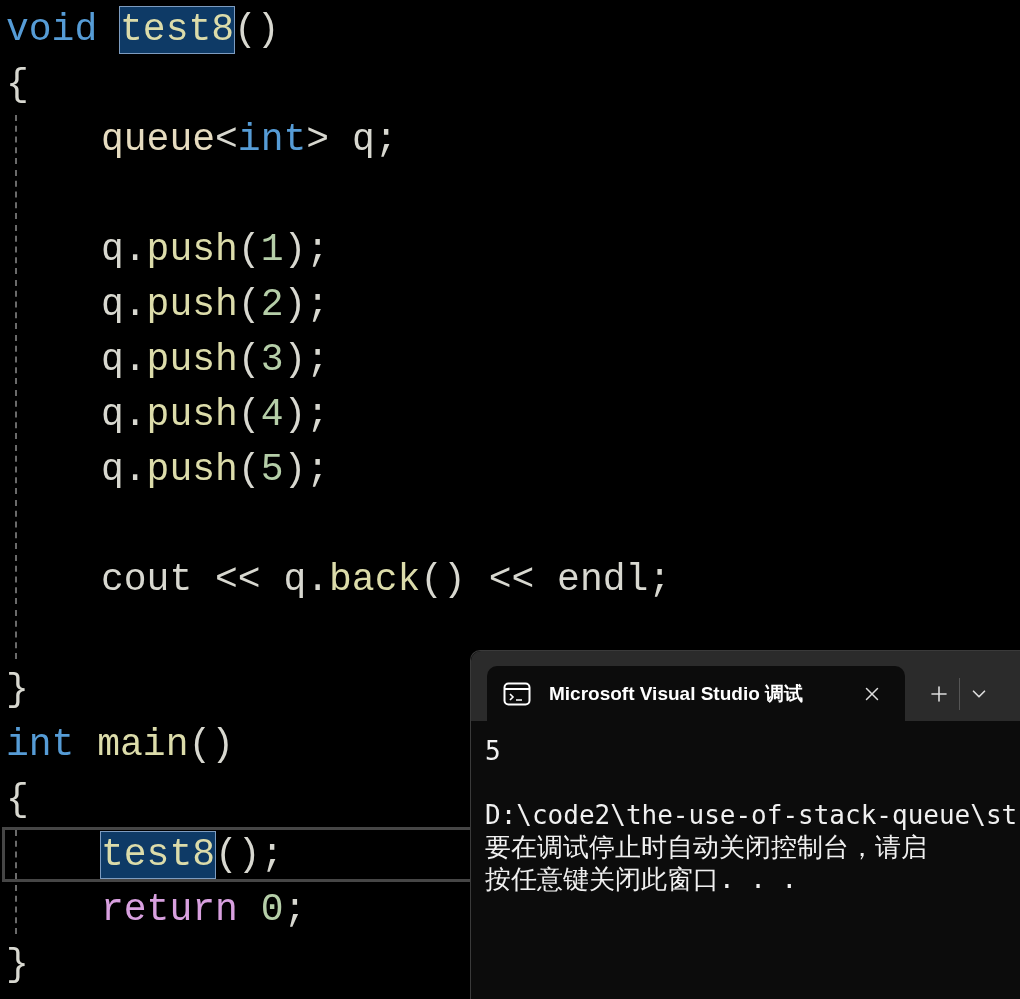 The height and width of the screenshot is (999, 1020). I want to click on code-token: ;, so click(295, 909).